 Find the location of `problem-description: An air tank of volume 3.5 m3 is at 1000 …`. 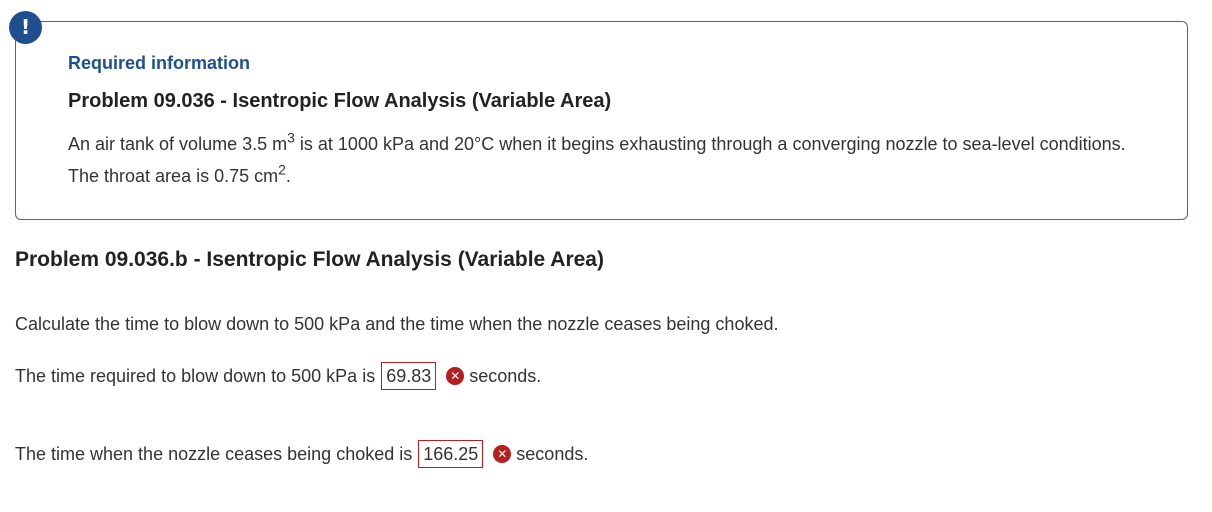

problem-description: An air tank of volume 3.5 m3 is at 1000 … is located at coordinates (613, 160).